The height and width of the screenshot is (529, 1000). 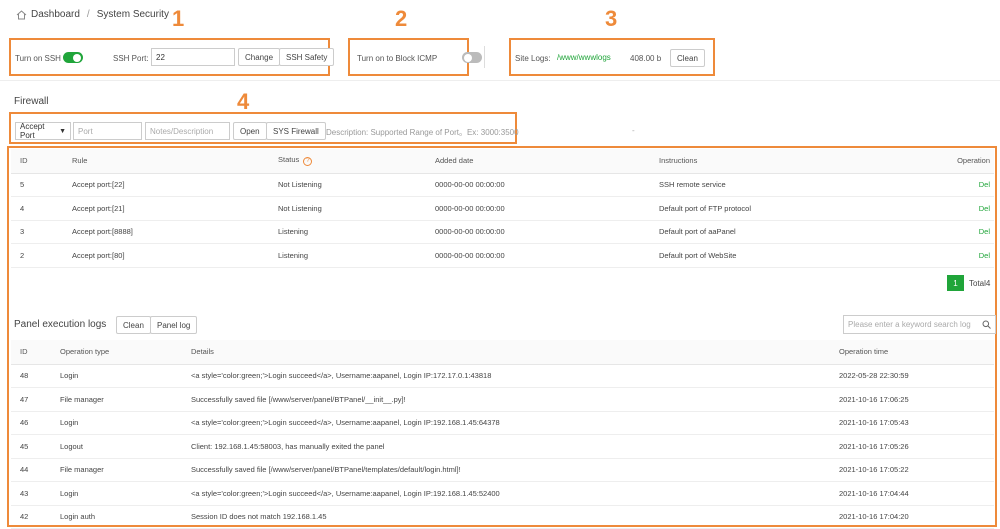 I want to click on port-type-select: Accept Port ▼, so click(x=43, y=131).